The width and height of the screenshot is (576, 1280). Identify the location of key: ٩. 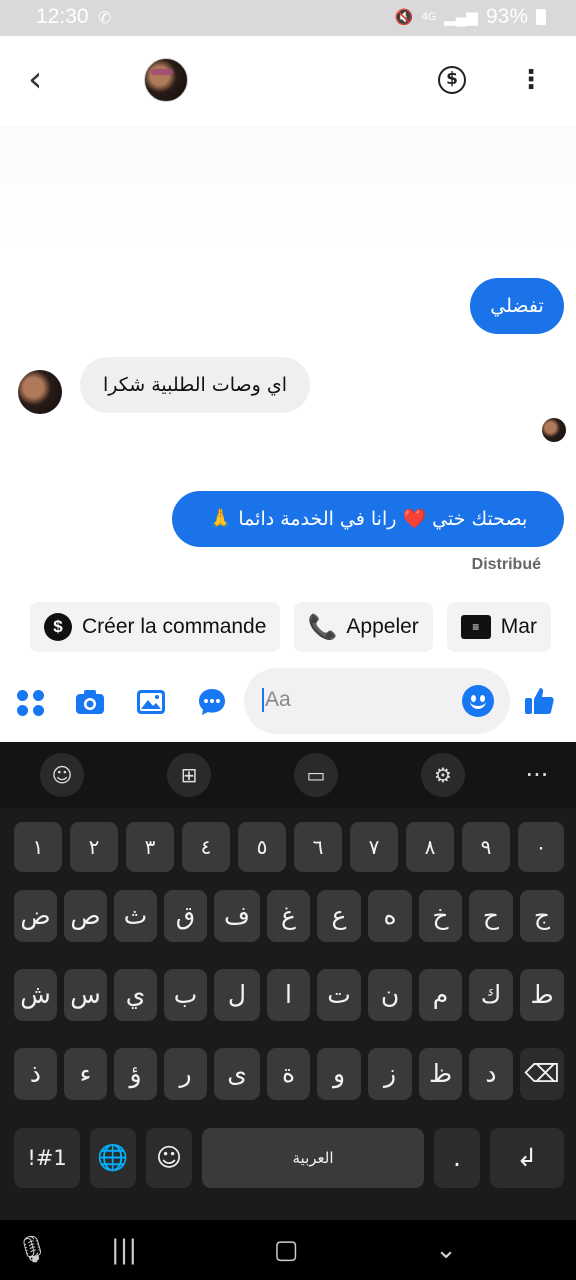
(486, 847).